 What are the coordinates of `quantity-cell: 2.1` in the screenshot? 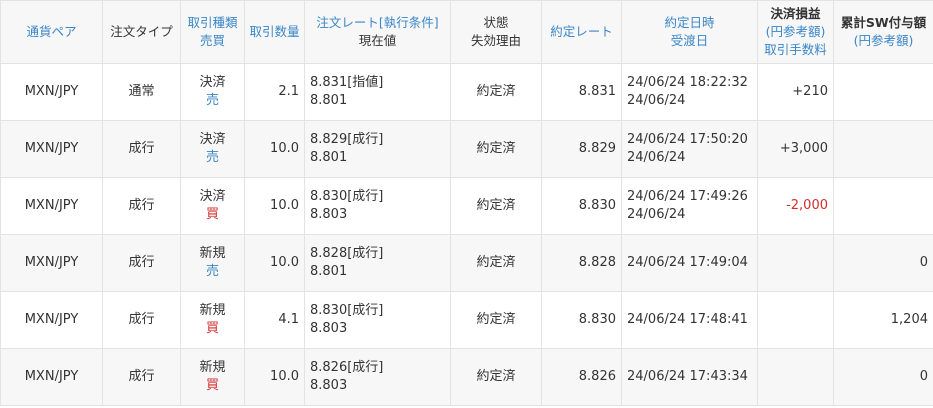 It's located at (274, 92).